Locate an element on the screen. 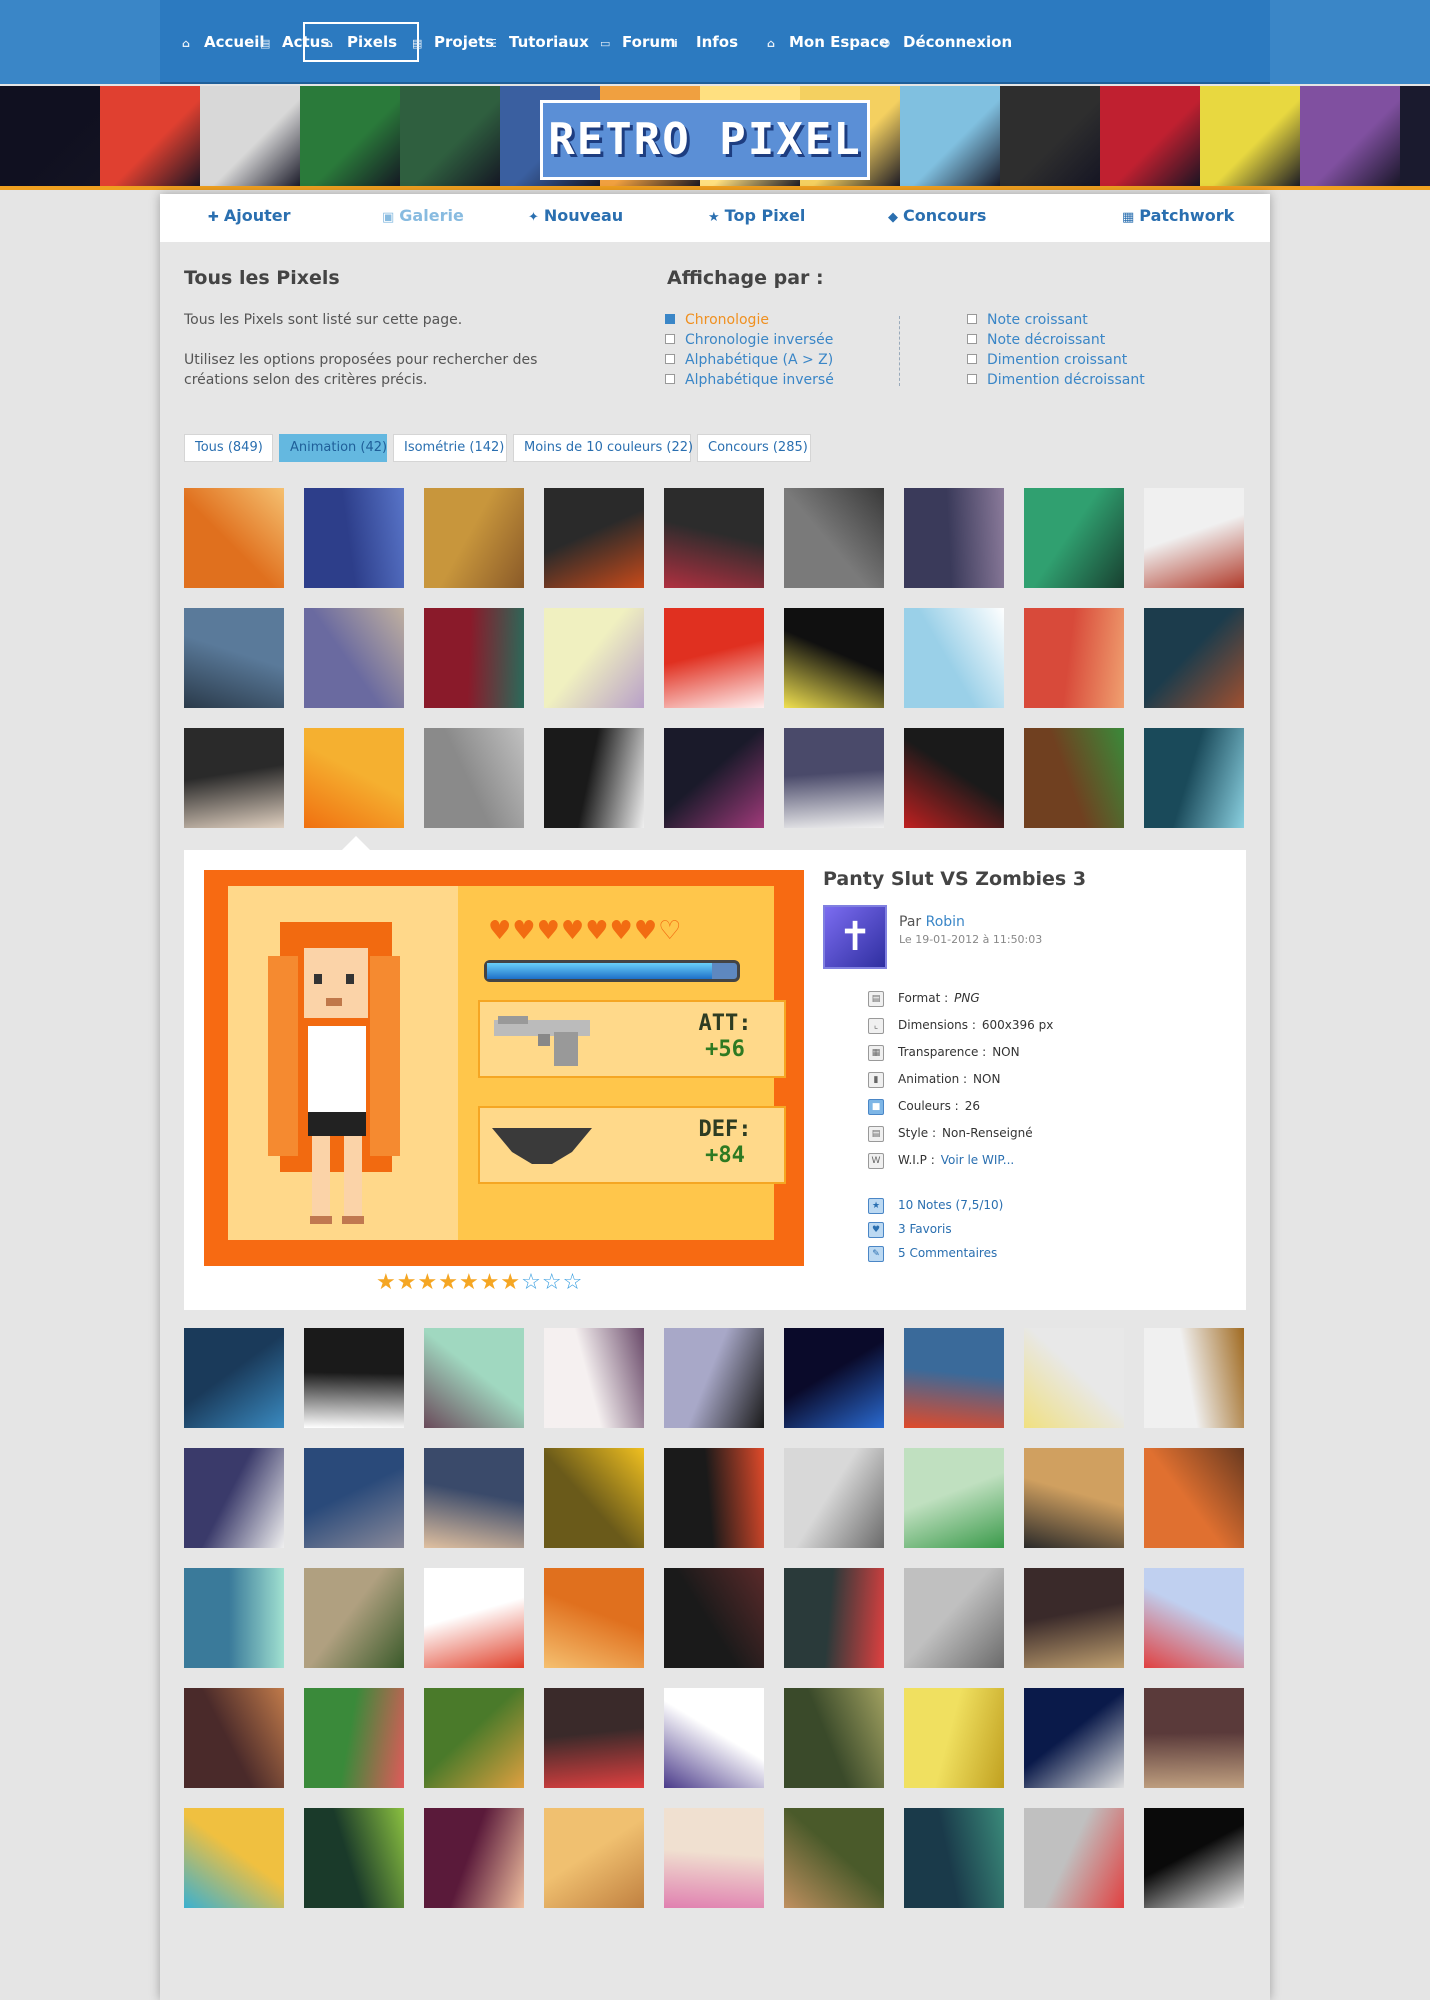  star-icon: ☆ is located at coordinates (552, 1282).